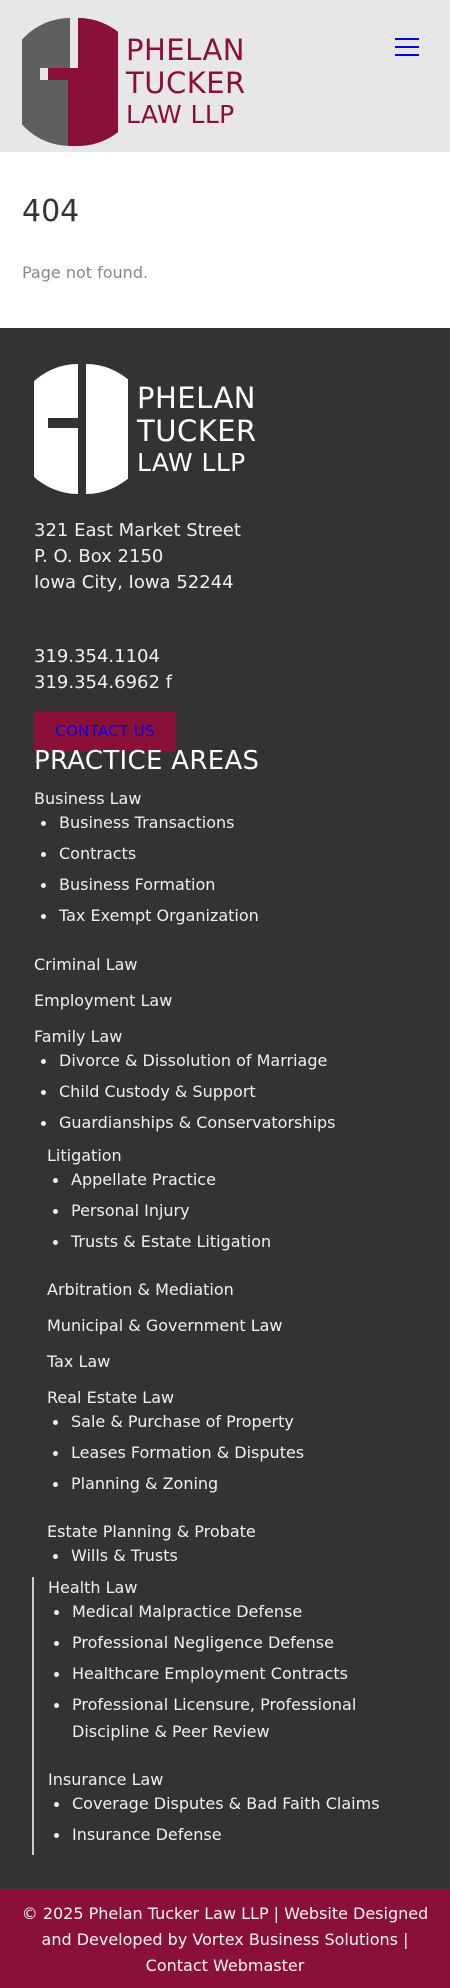 This screenshot has width=450, height=1988. Describe the element at coordinates (197, 431) in the screenshot. I see `footer-logo-line-2: TUCKER` at that location.